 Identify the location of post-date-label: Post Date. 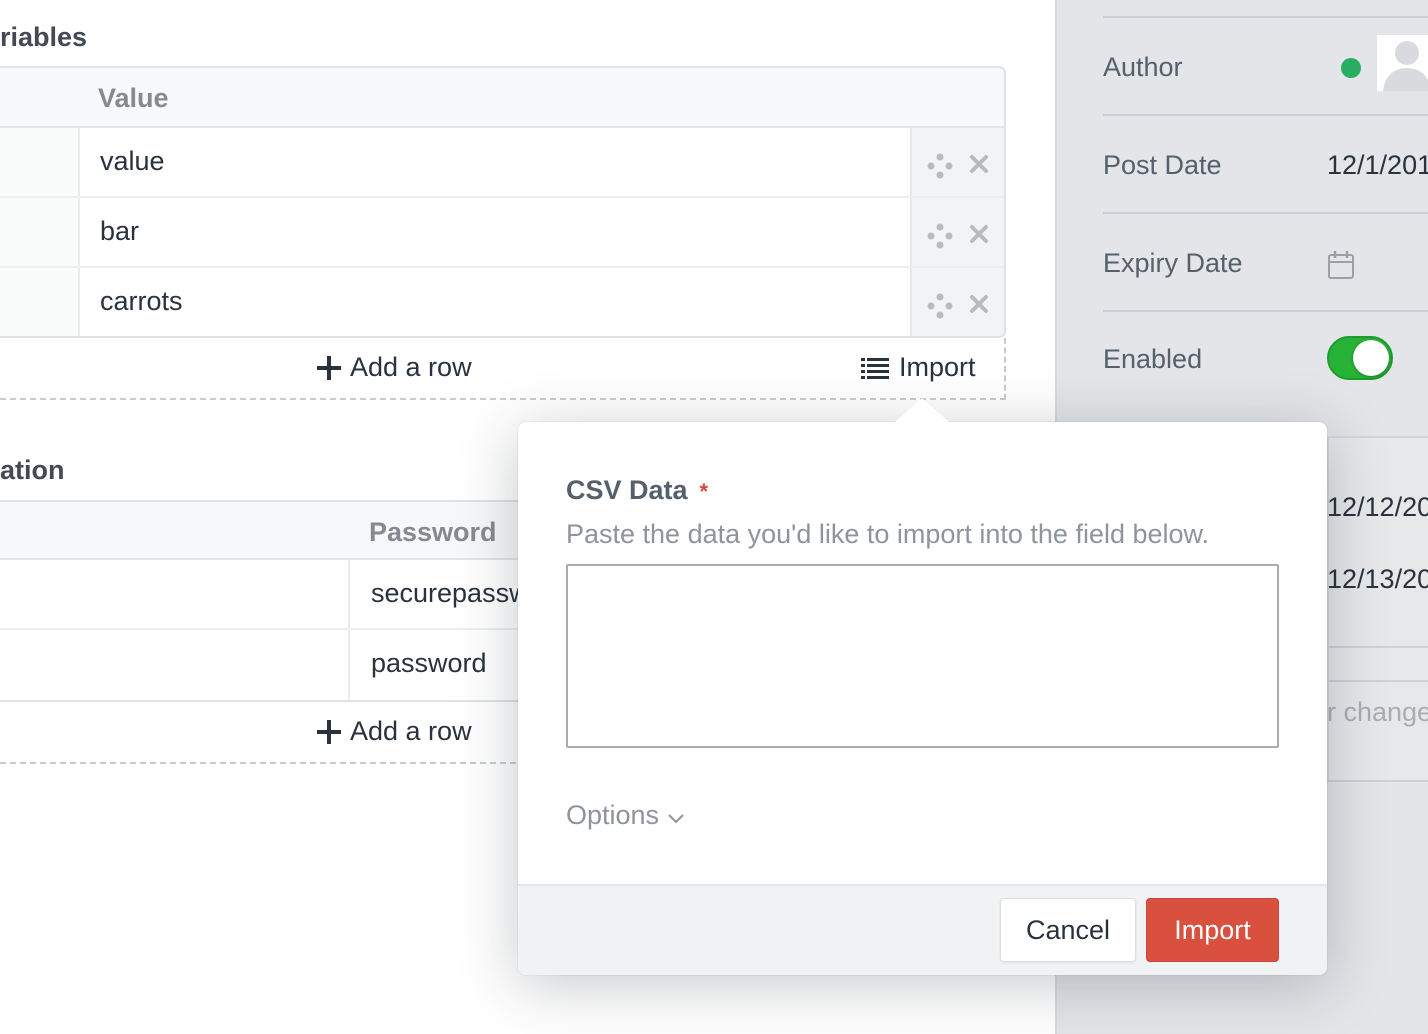
(1162, 165).